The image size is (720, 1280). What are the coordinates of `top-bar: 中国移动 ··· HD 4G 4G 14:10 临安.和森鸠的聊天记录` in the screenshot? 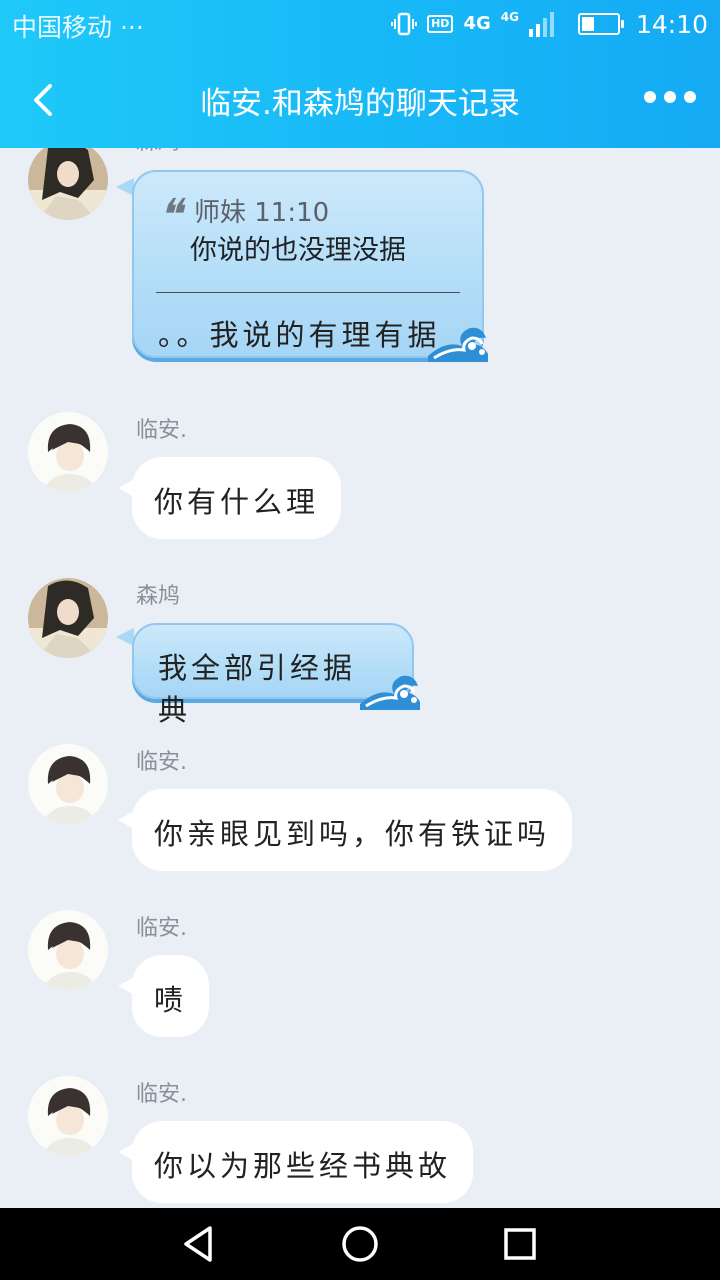 It's located at (360, 74).